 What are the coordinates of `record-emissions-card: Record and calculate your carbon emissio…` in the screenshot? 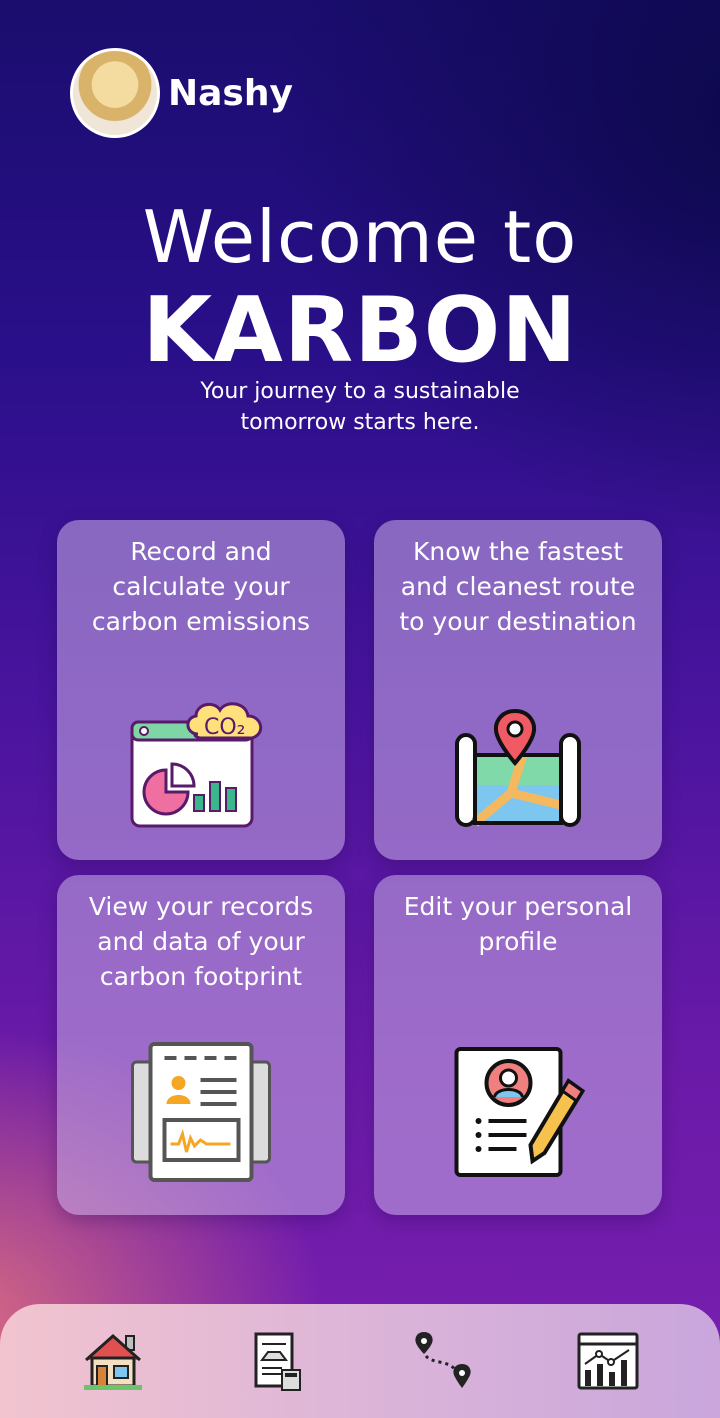 It's located at (201, 690).